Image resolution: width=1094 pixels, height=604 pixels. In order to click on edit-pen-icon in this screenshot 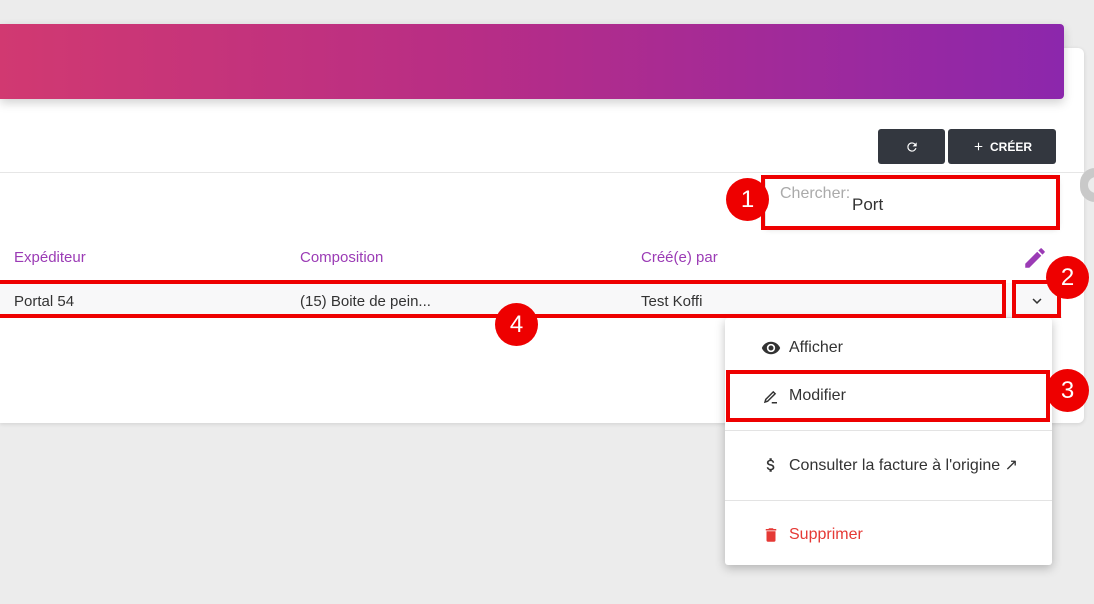, I will do `click(771, 396)`.